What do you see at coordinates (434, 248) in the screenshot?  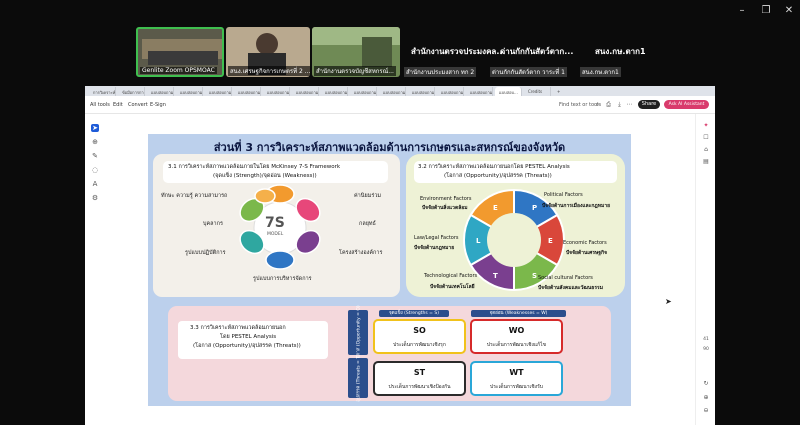 I see `pestel-law-th: ปัจจัยด้านกฎหมาย` at bounding box center [434, 248].